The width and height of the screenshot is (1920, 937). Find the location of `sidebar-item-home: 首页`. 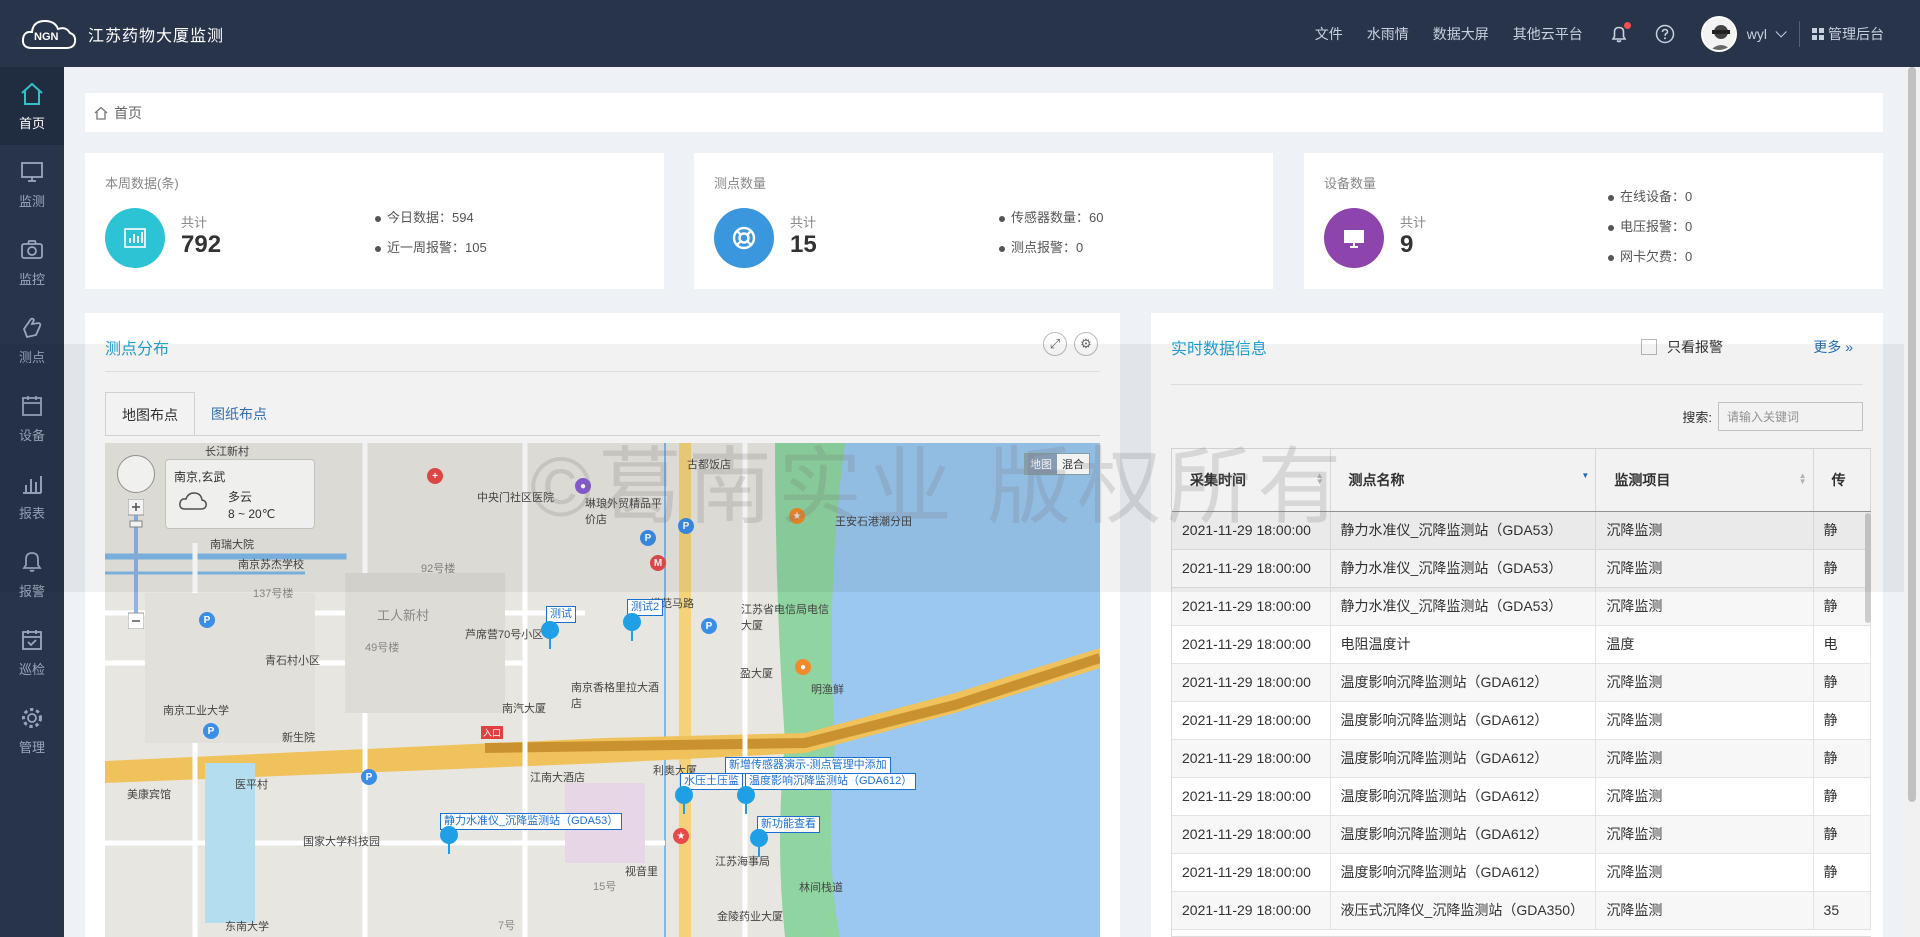

sidebar-item-home: 首页 is located at coordinates (32, 106).